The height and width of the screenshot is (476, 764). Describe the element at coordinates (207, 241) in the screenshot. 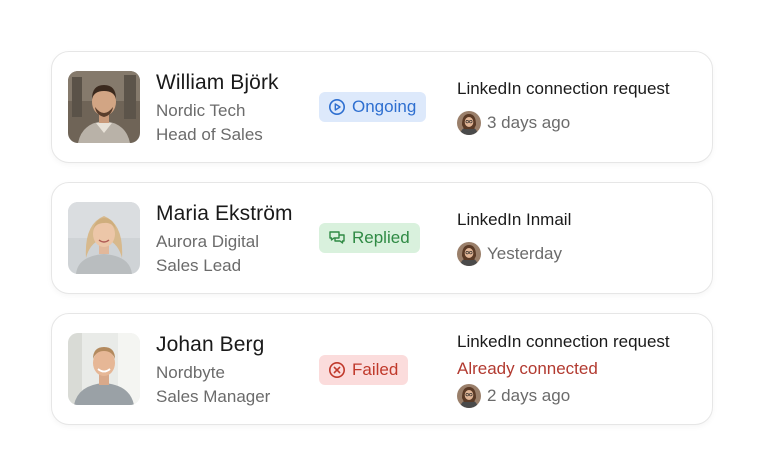

I see `prospect-company: Aurora Digital` at that location.